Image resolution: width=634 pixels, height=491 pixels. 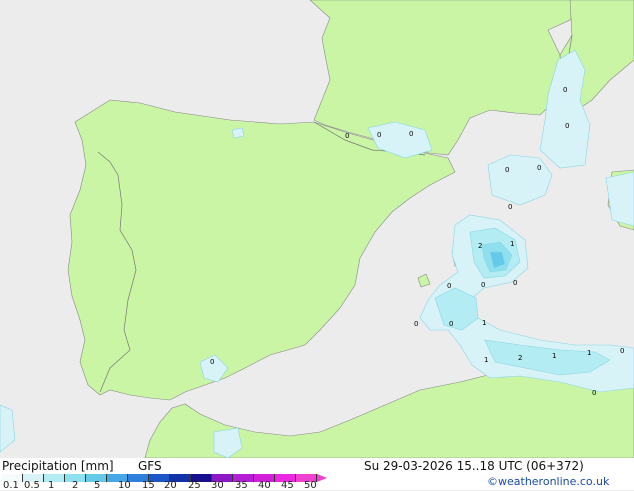 I want to click on valid-time: Su 29-03-2026 15..18 UTC (06+372), so click(x=474, y=466).